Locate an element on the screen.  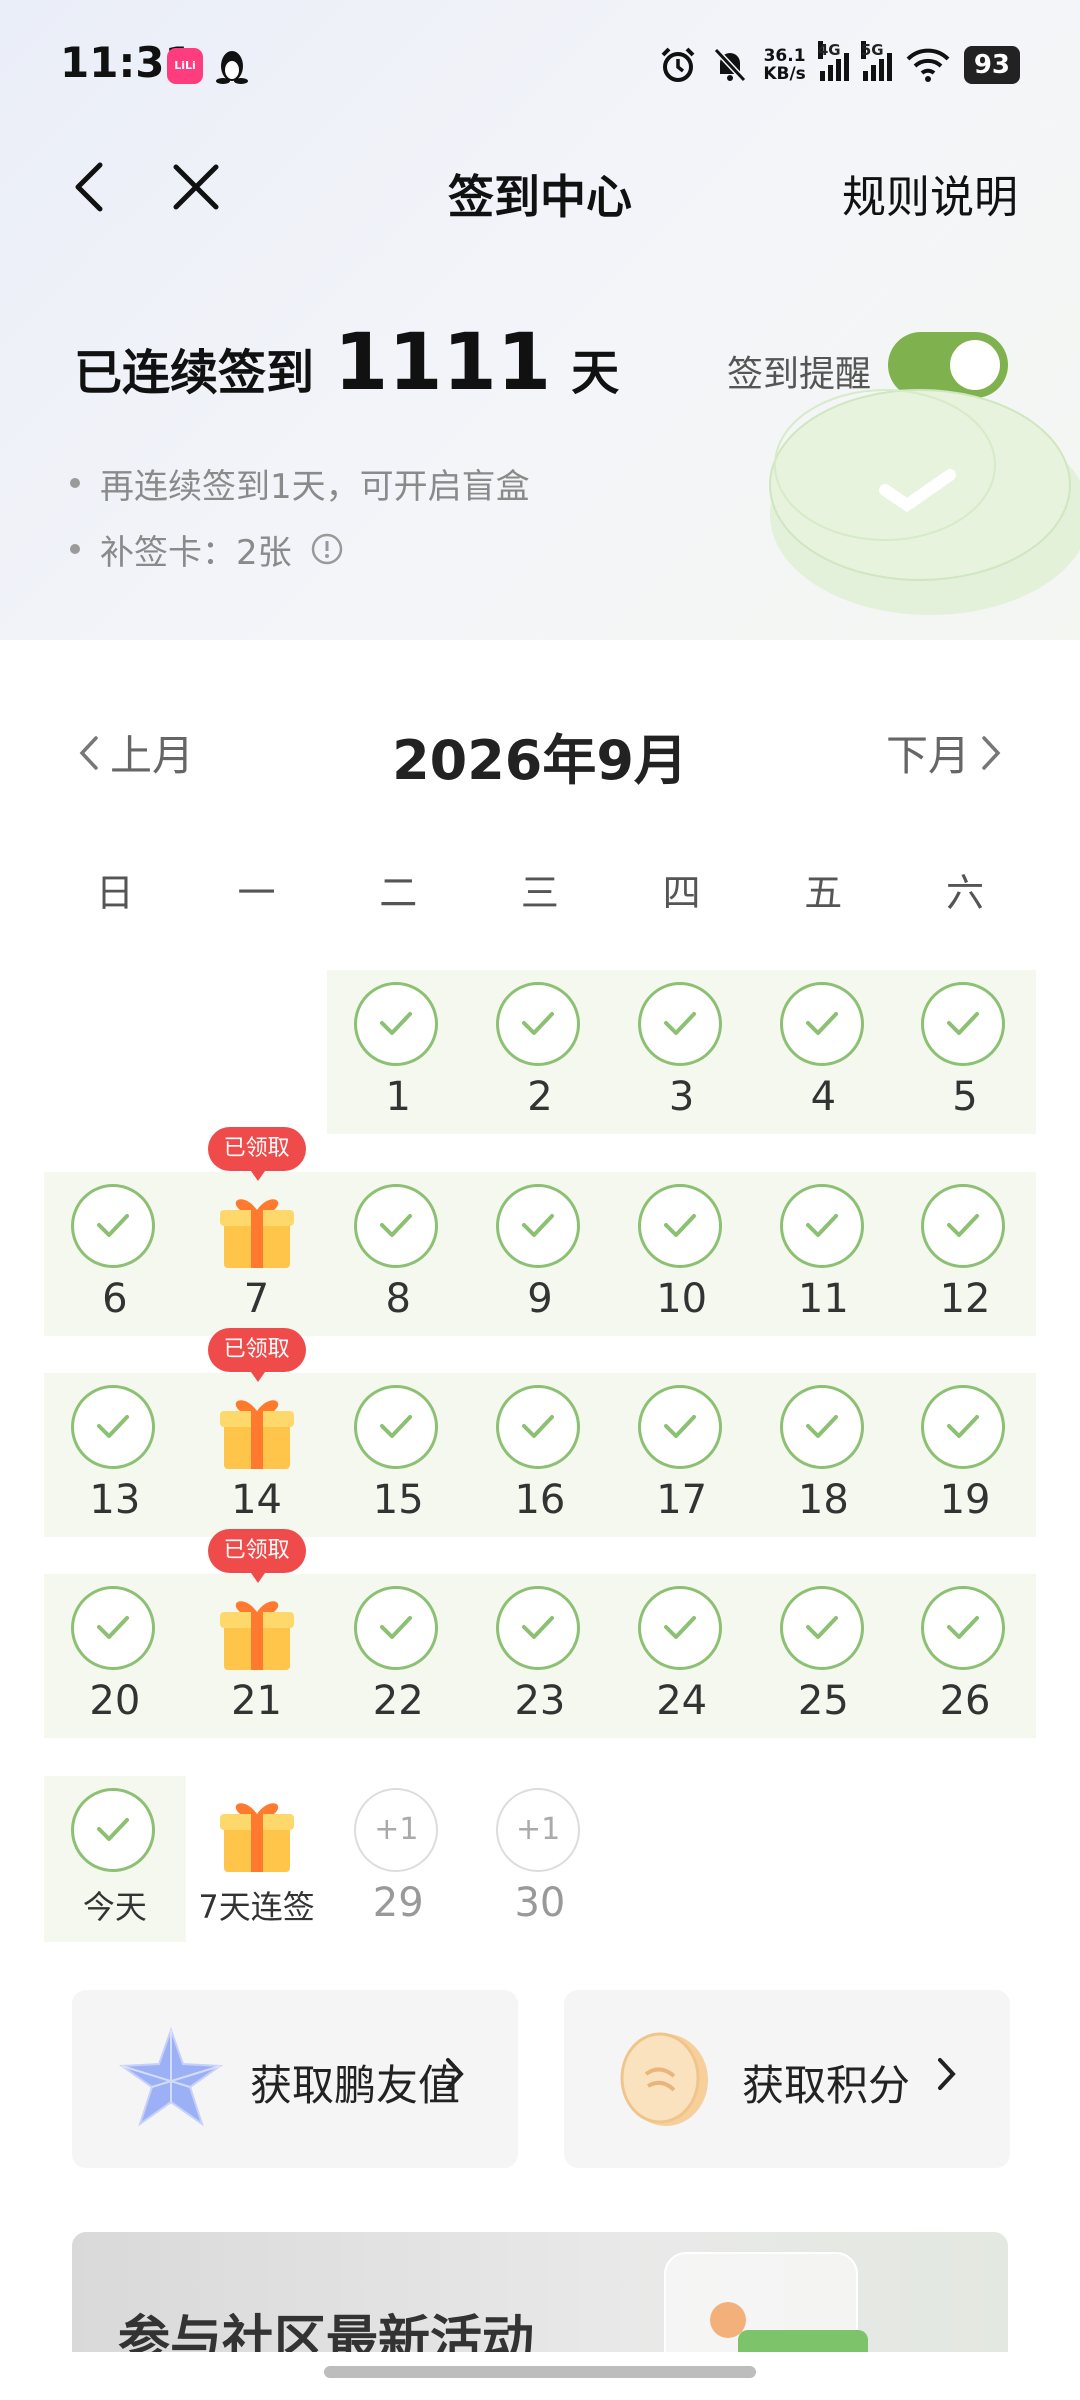
info-bullets: 再连续签到1天，可开启盲盒 补签卡：2张 is located at coordinates (300, 516).